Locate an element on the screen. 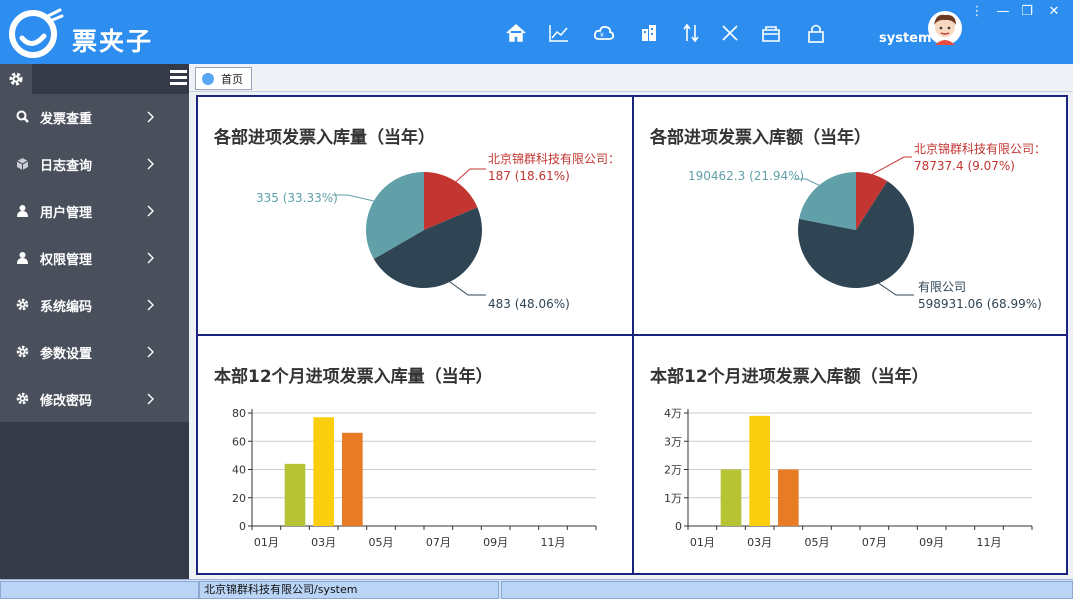 The height and width of the screenshot is (599, 1073). tab-label: 首页 is located at coordinates (232, 79).